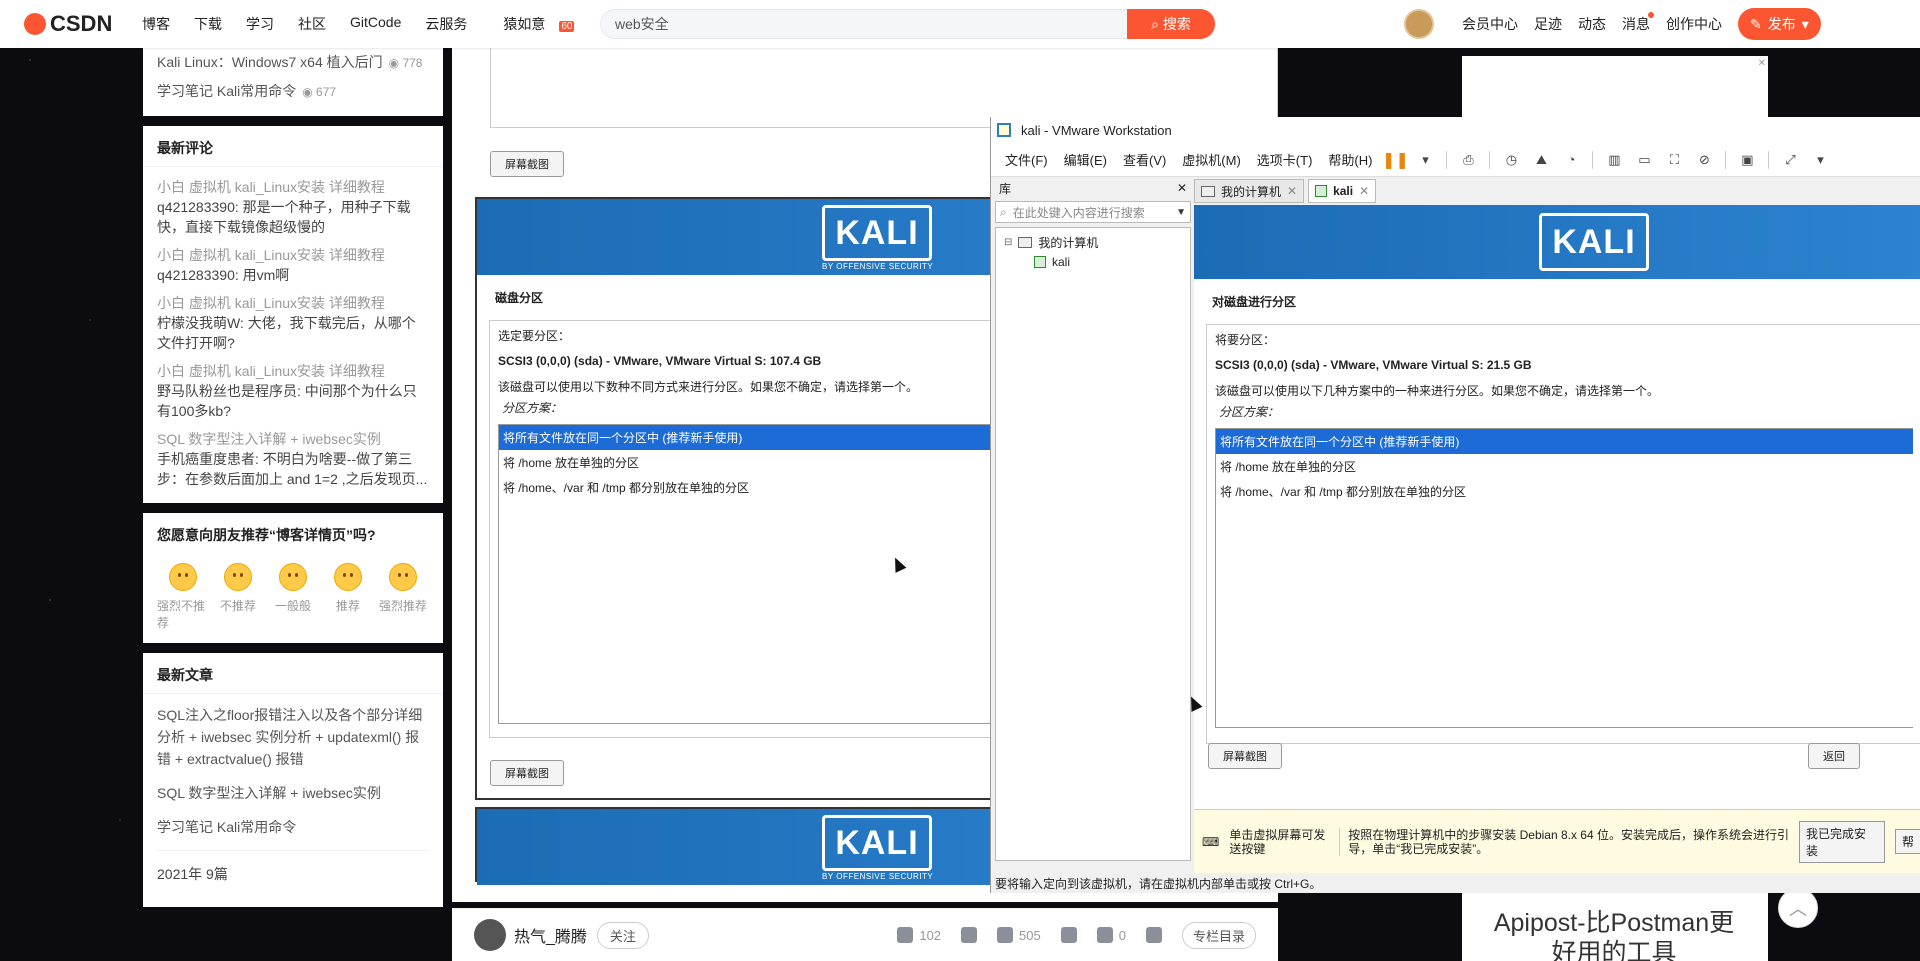 The width and height of the screenshot is (1920, 961). Describe the element at coordinates (293, 62) in the screenshot. I see `hot-article: Kali Linux：Windows7 x64 植入后门 ◉ 778` at that location.